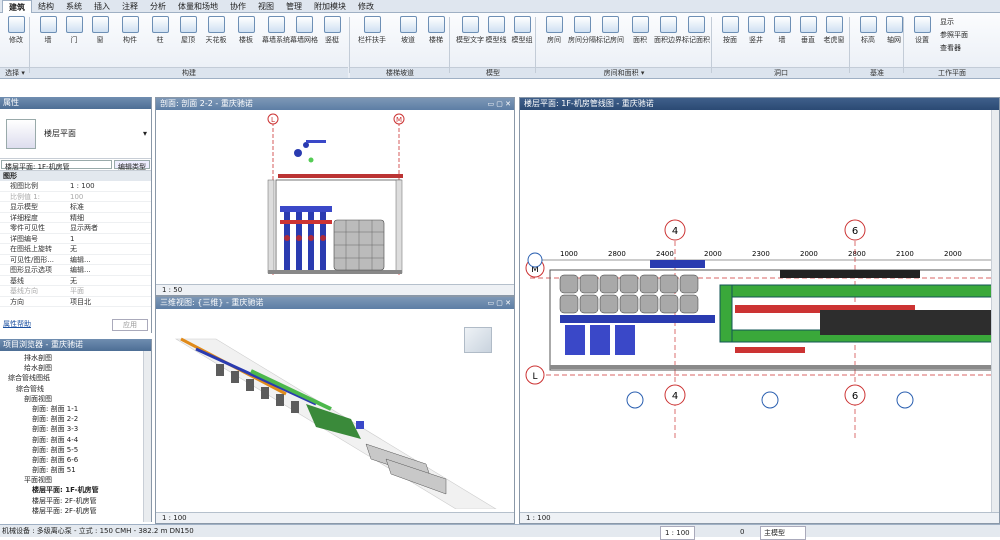 The image size is (1000, 540). What do you see at coordinates (75, 378) in the screenshot?
I see `browser-tree-item: 综合管线图纸` at bounding box center [75, 378].